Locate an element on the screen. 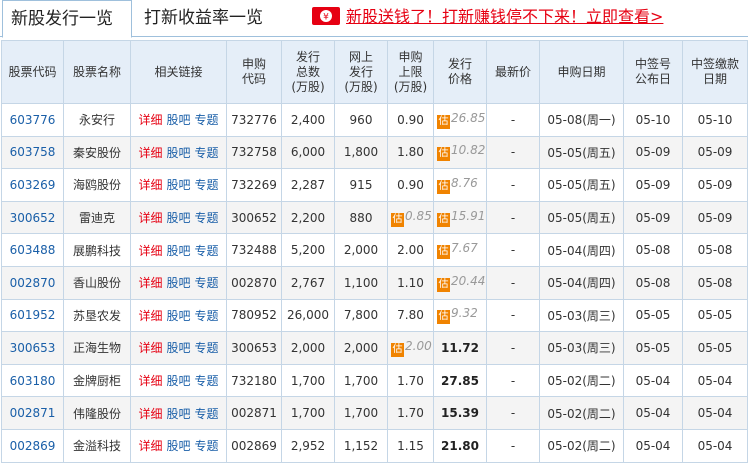 The width and height of the screenshot is (748, 463). cell-subscription-code: 732269 is located at coordinates (254, 185).